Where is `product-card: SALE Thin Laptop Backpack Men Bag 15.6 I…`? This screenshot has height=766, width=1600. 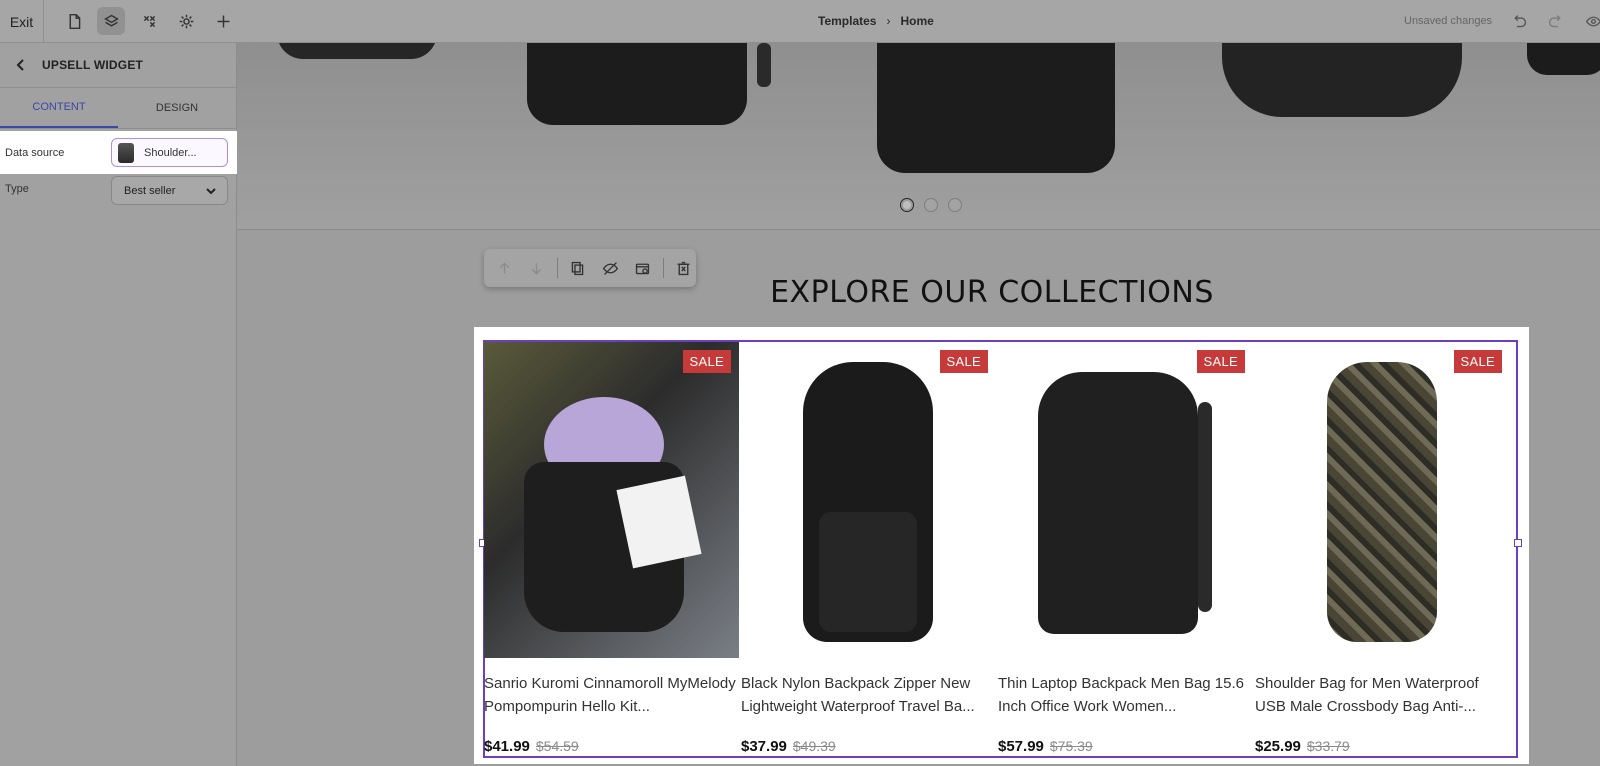
product-card: SALE Thin Laptop Backpack Men Bag 15.6 I… is located at coordinates (1125, 552).